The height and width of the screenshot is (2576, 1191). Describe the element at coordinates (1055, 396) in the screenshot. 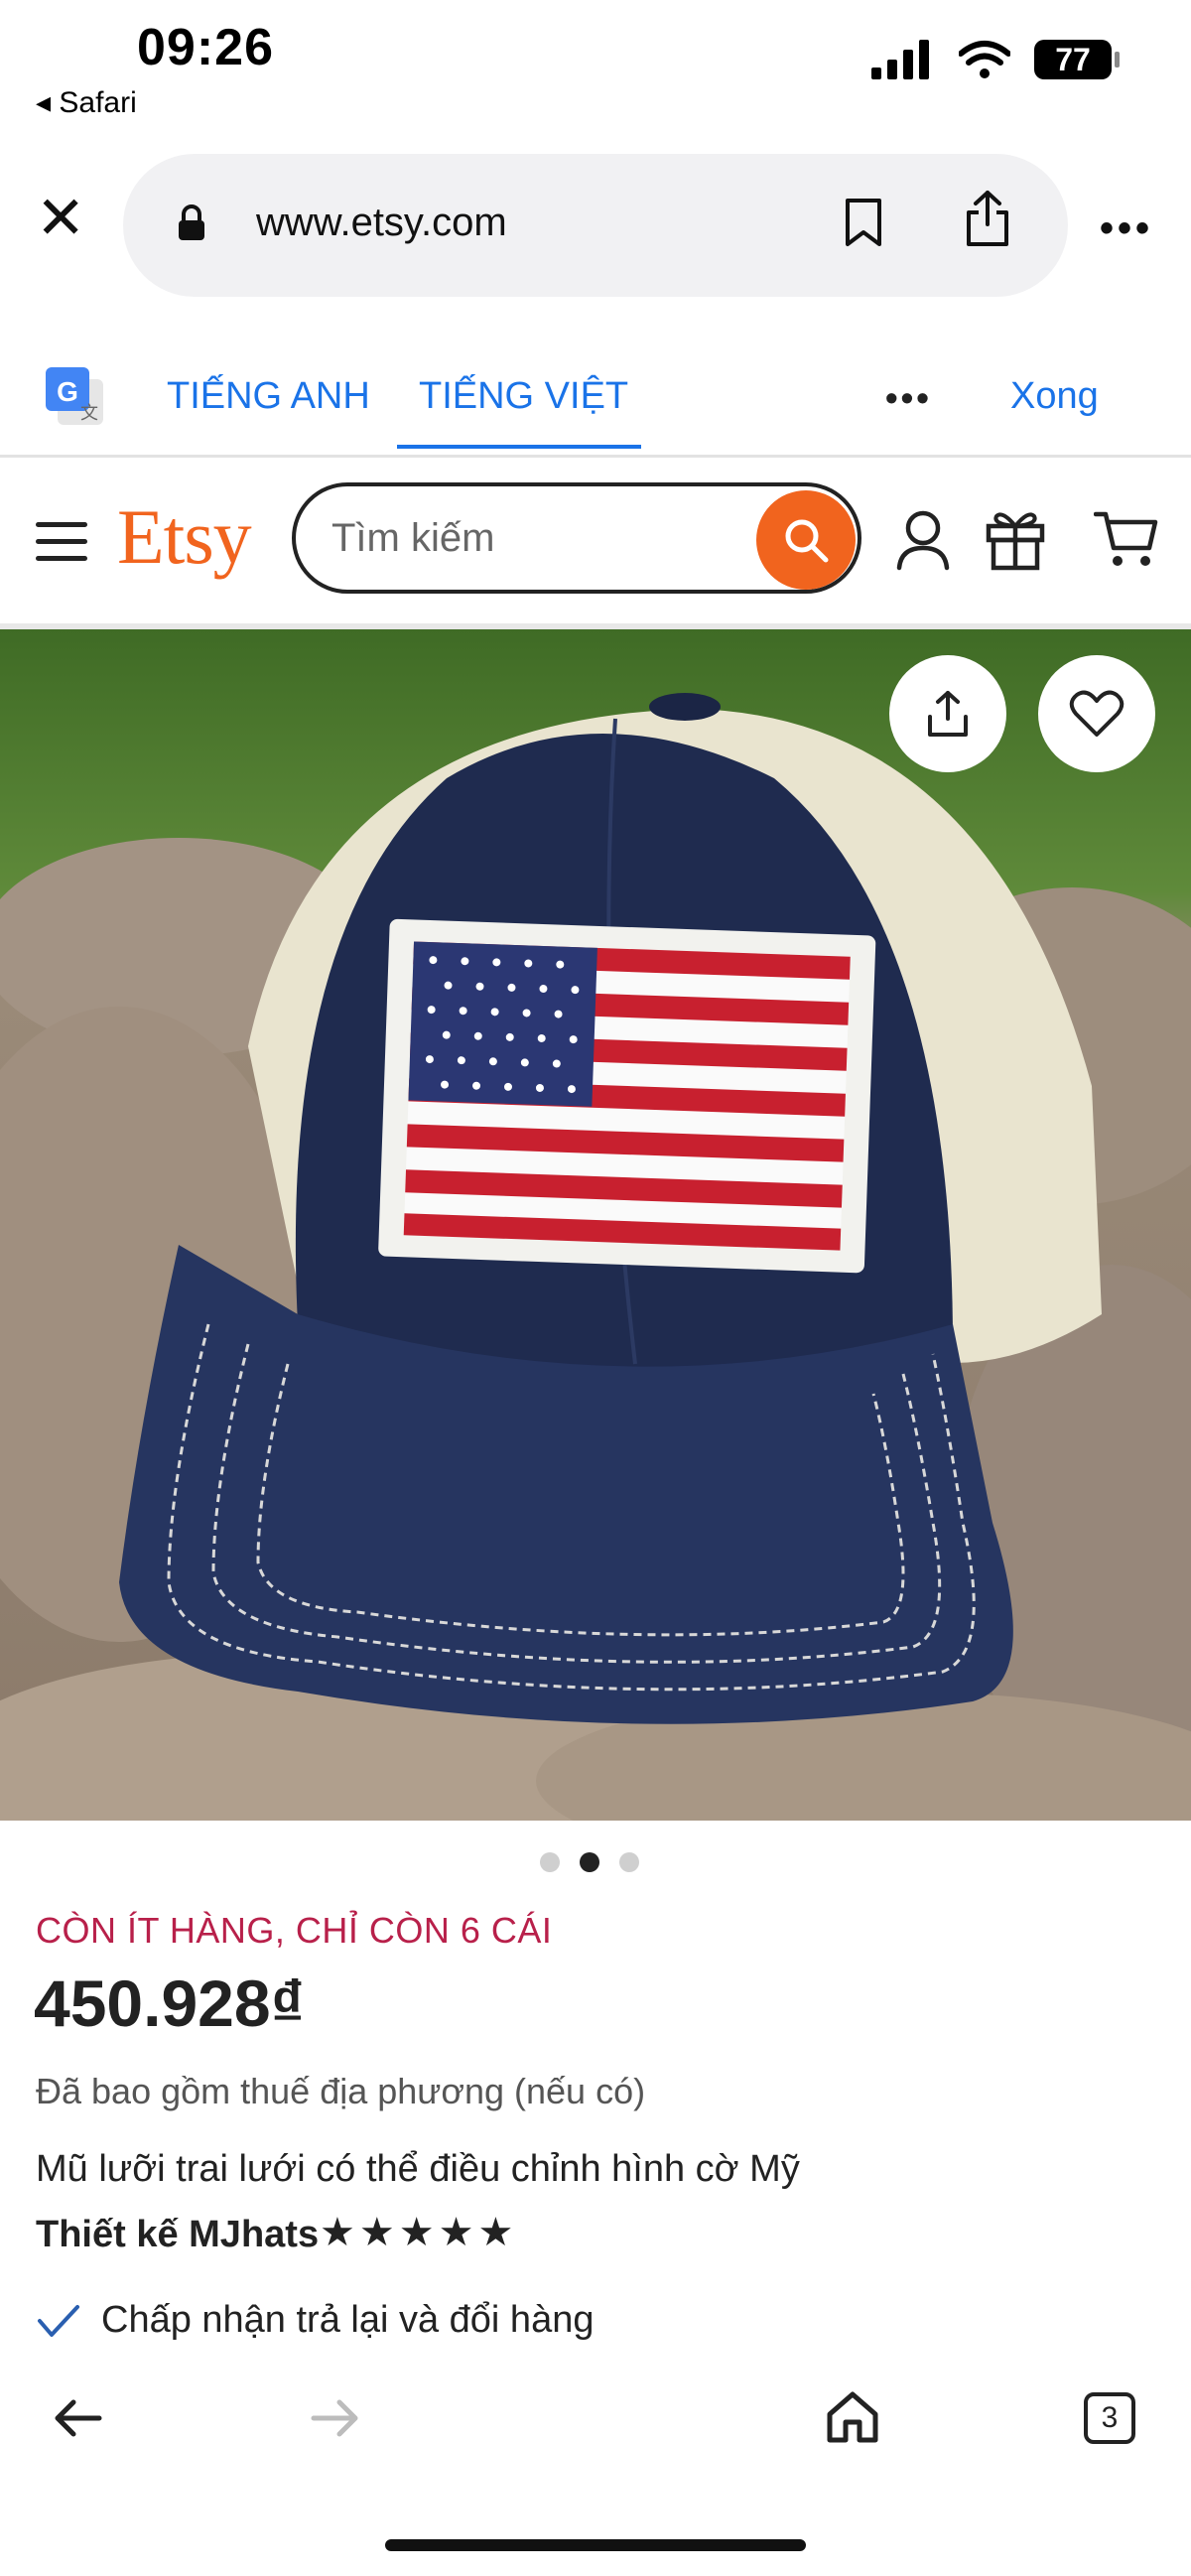

I see `translate-done-button: Xong` at that location.